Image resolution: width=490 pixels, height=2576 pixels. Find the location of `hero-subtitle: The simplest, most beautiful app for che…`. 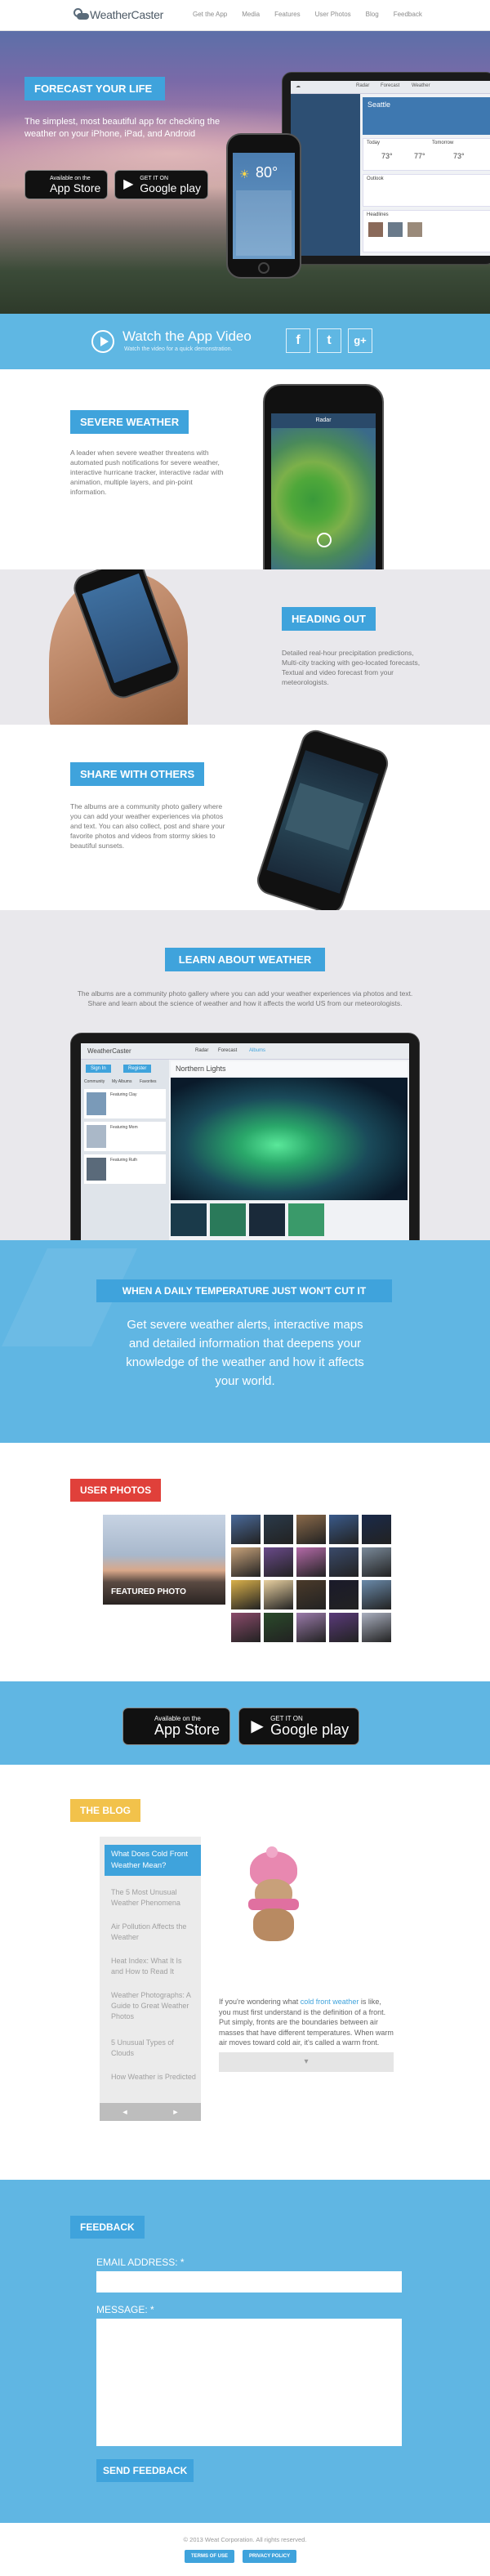

hero-subtitle: The simplest, most beautiful app for che… is located at coordinates (122, 128).